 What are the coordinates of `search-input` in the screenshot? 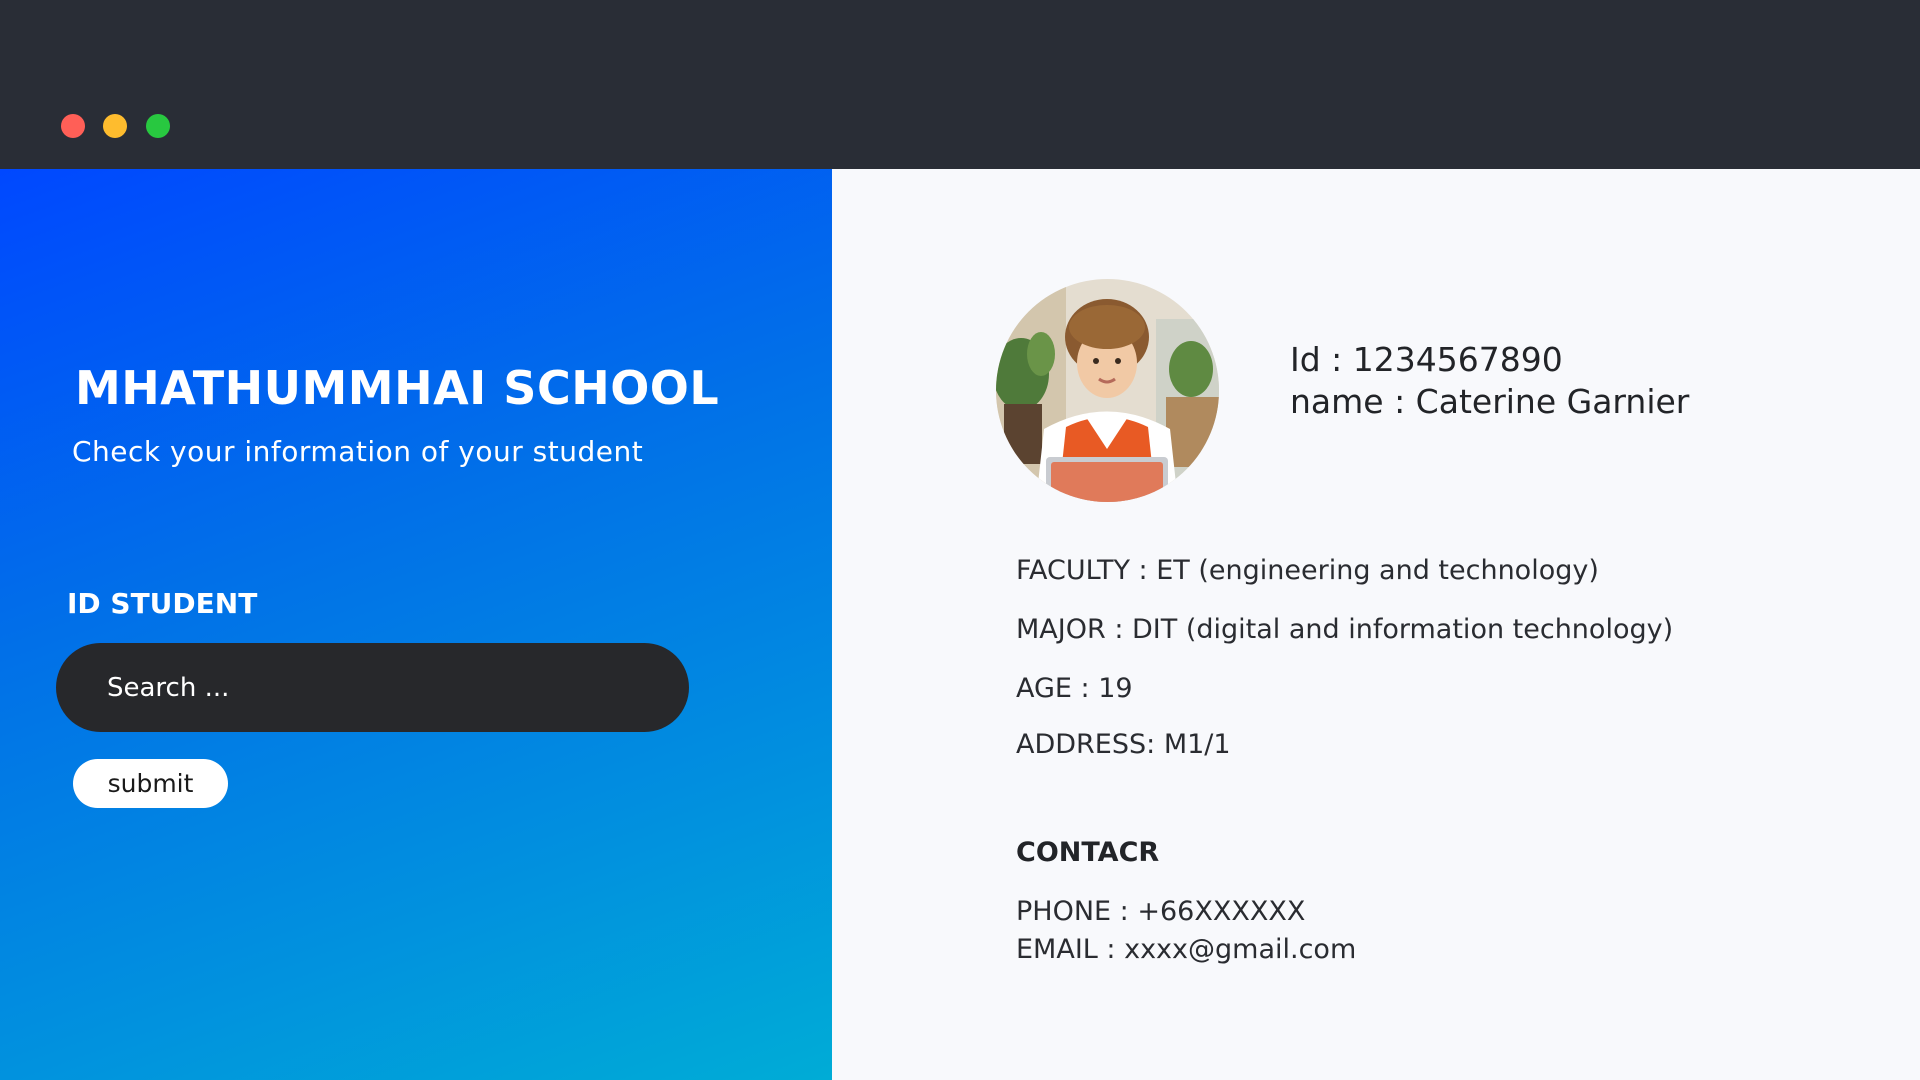 It's located at (377, 687).